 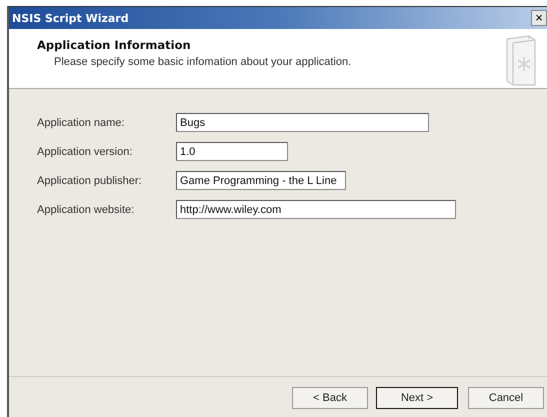 What do you see at coordinates (302, 122) in the screenshot?
I see `input-field: Bugs` at bounding box center [302, 122].